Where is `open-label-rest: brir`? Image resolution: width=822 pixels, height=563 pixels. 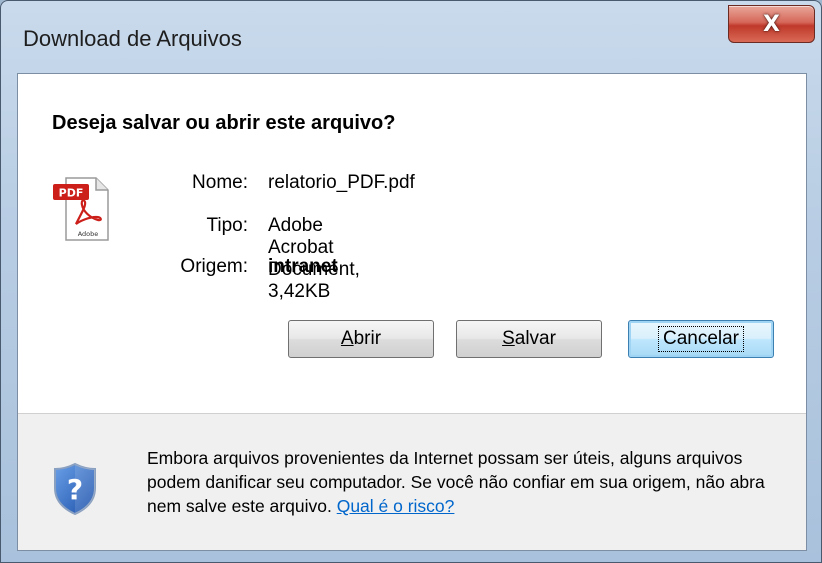
open-label-rest: brir is located at coordinates (367, 338).